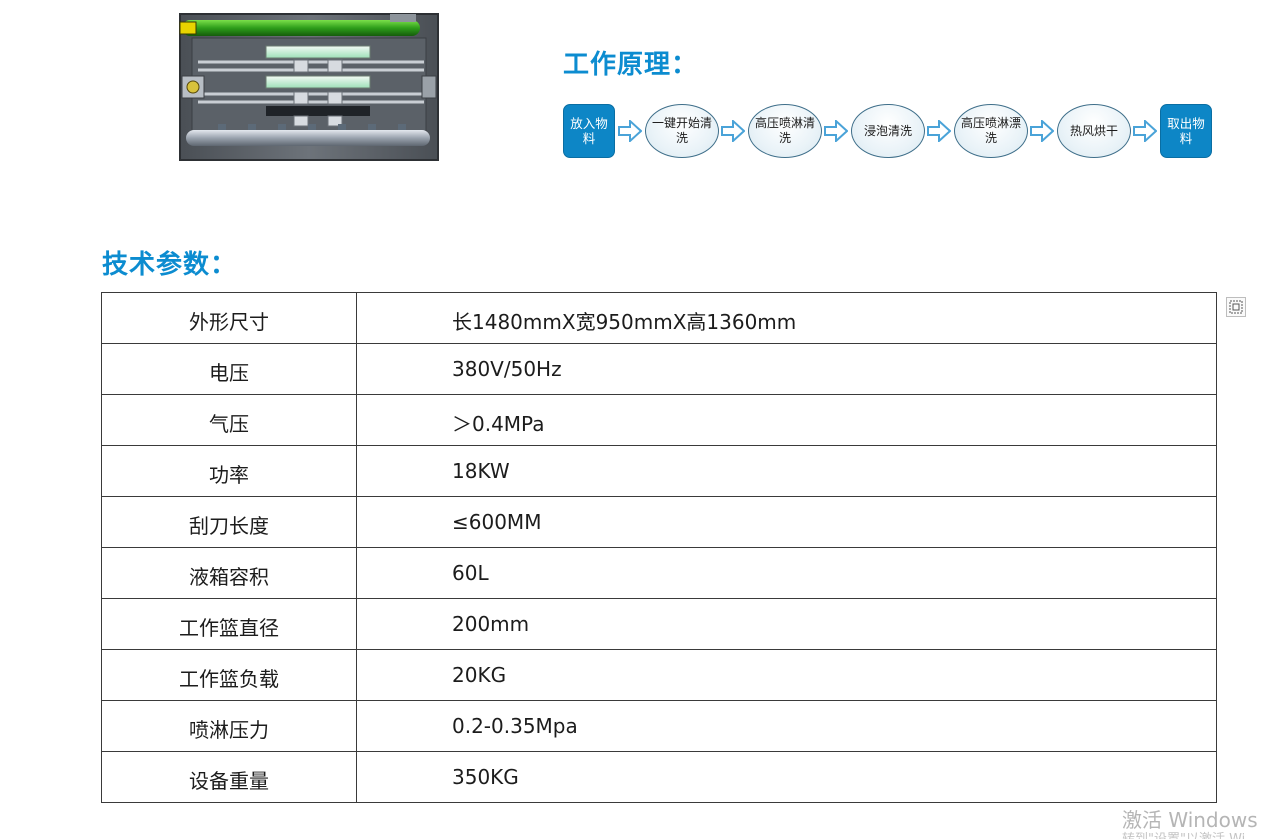 This screenshot has height=839, width=1265. Describe the element at coordinates (485, 777) in the screenshot. I see `spec-value-cell: 350KG` at that location.